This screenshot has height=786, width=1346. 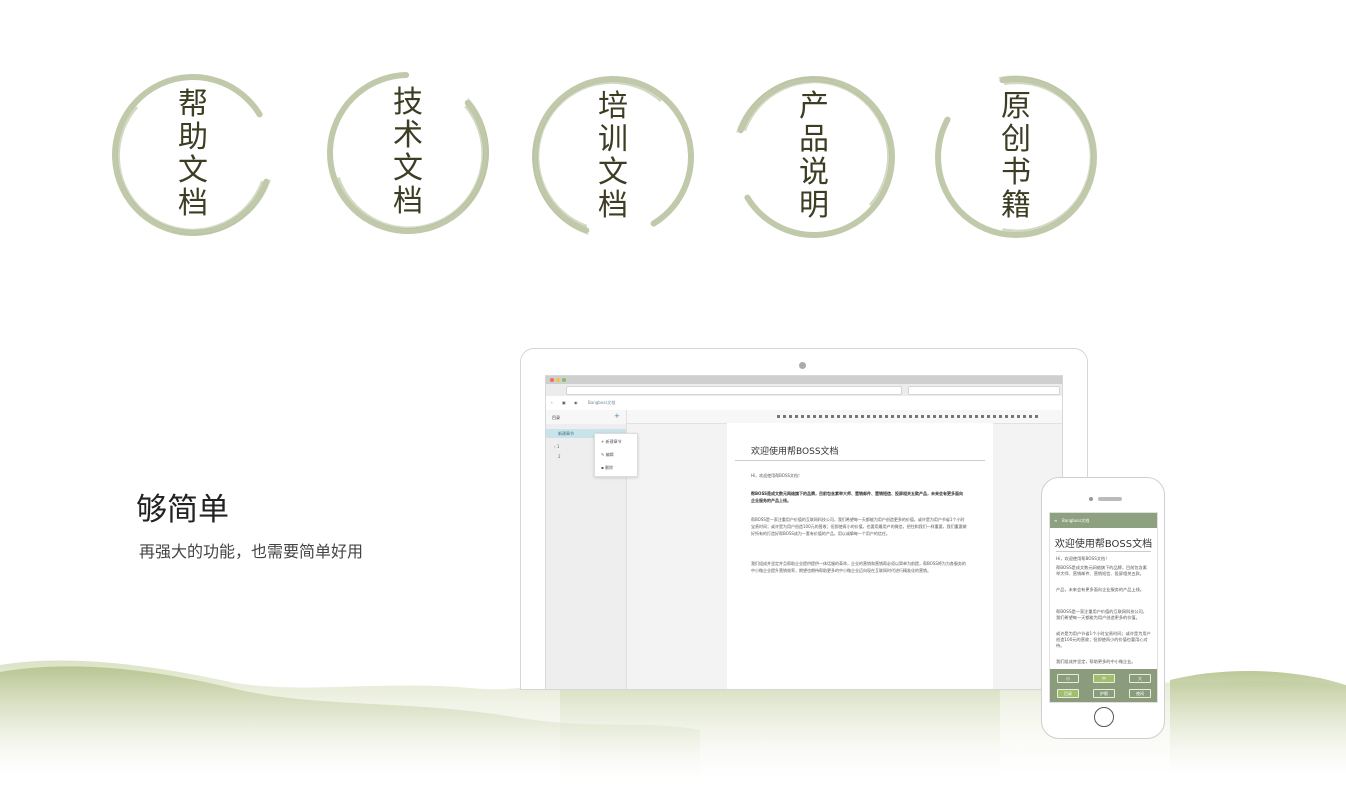 What do you see at coordinates (814, 157) in the screenshot?
I see `category-product: 产品说明` at bounding box center [814, 157].